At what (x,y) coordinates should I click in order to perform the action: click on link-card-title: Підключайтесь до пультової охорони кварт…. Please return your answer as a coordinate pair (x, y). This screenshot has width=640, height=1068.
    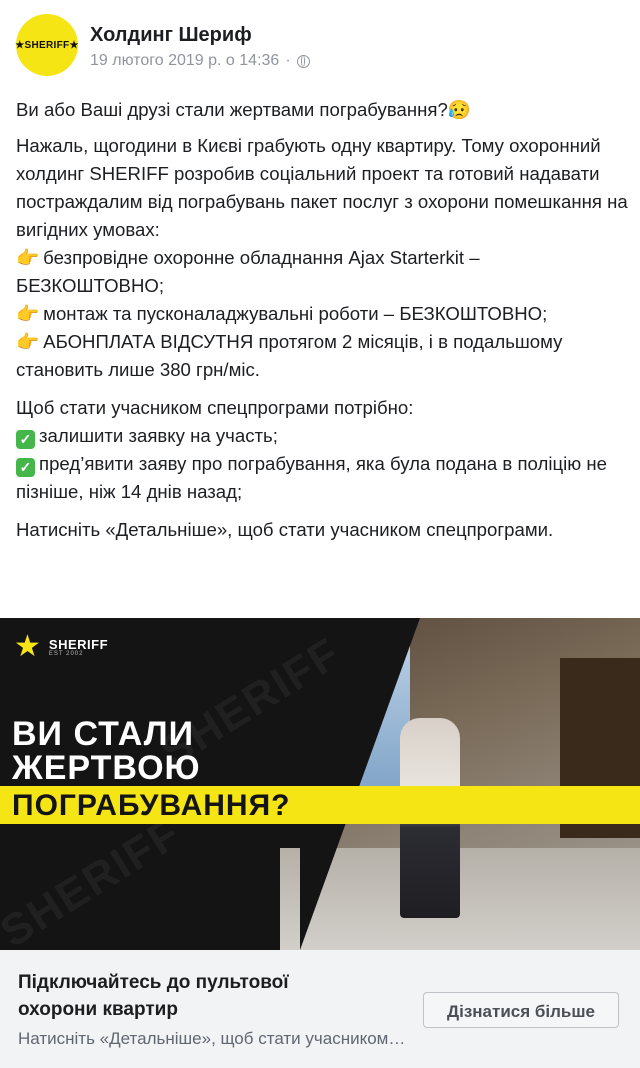
    Looking at the image, I should click on (193, 996).